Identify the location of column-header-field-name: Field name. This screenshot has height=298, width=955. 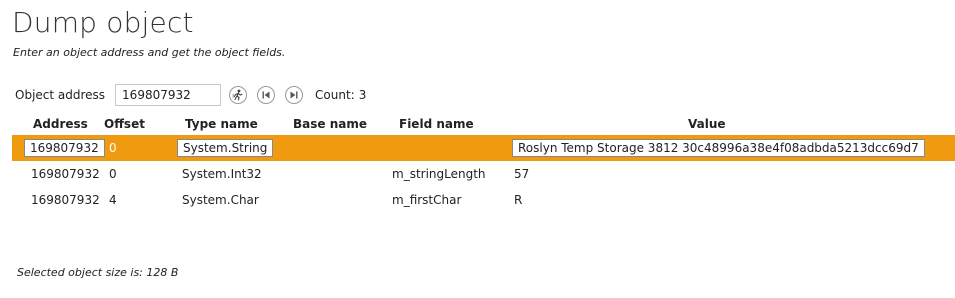
(436, 124).